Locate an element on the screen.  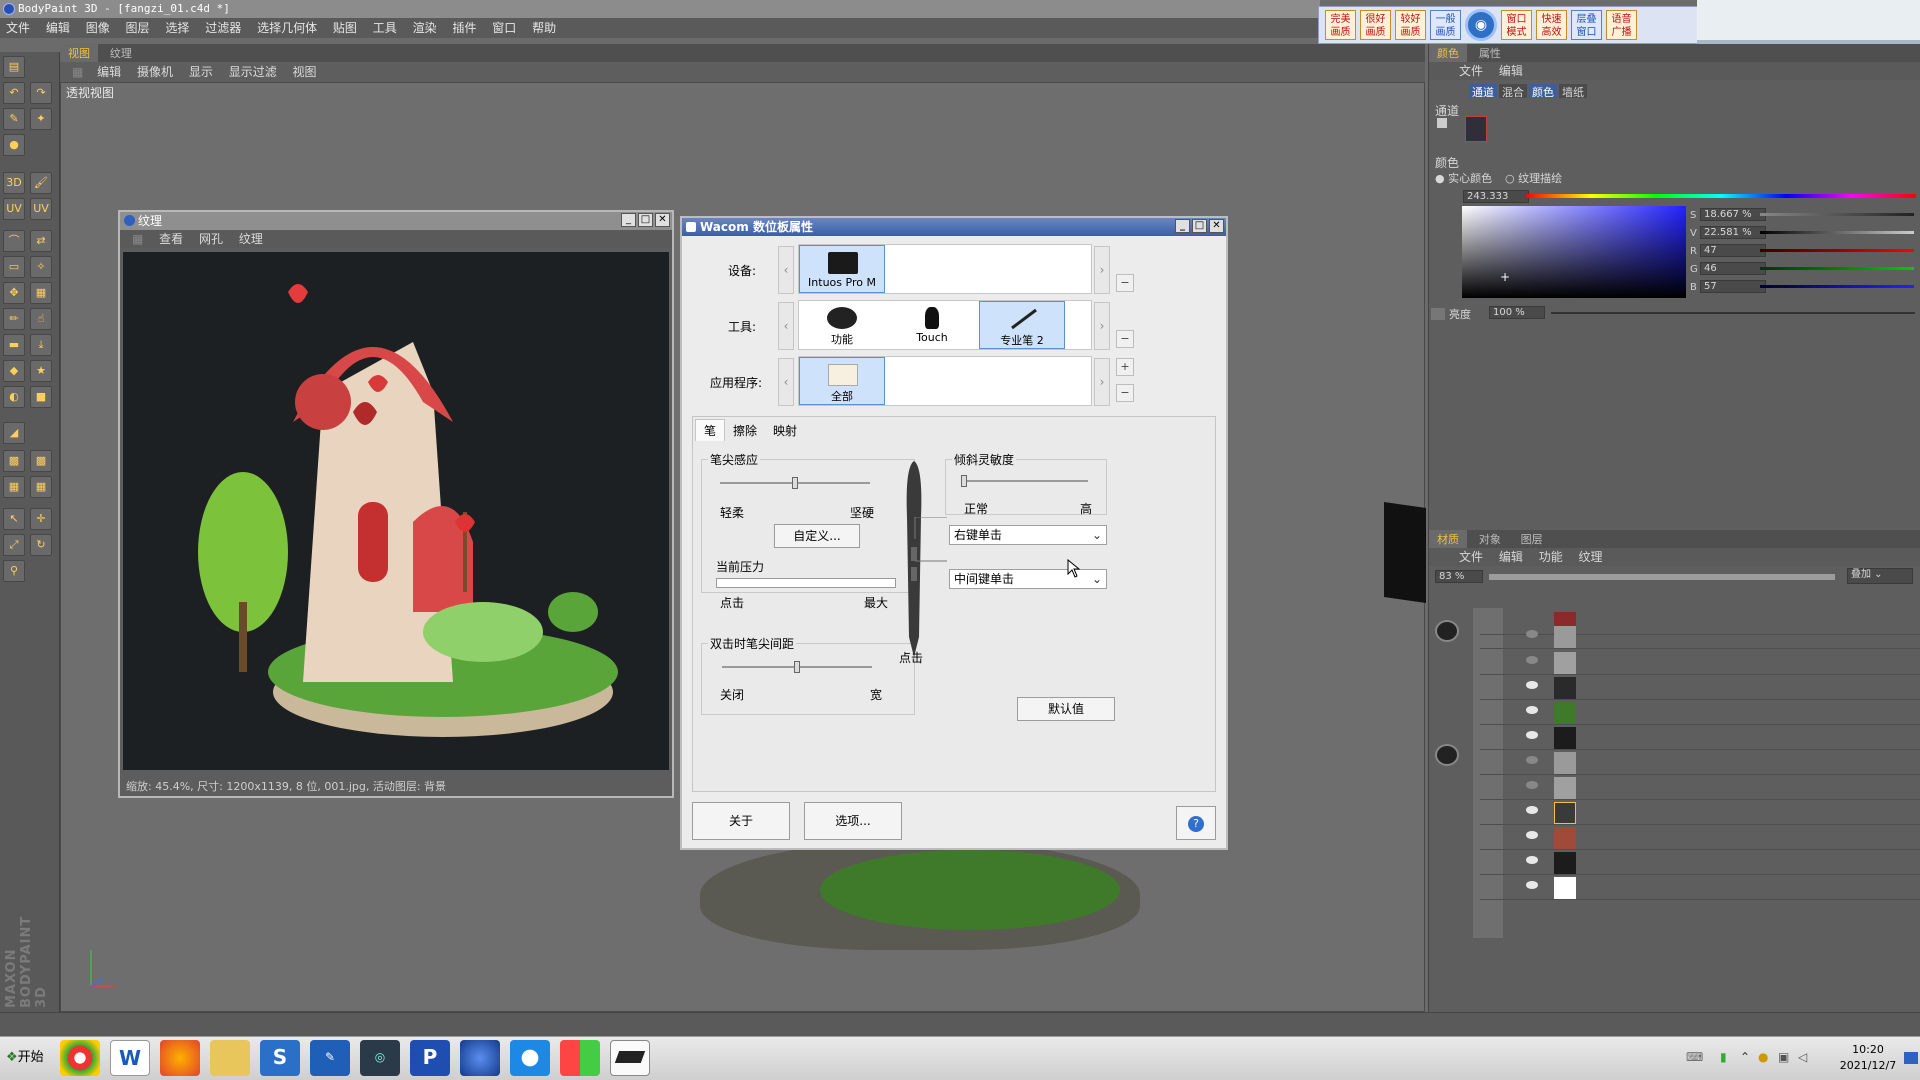
subtab-color: 颜色 is located at coordinates (1543, 91).